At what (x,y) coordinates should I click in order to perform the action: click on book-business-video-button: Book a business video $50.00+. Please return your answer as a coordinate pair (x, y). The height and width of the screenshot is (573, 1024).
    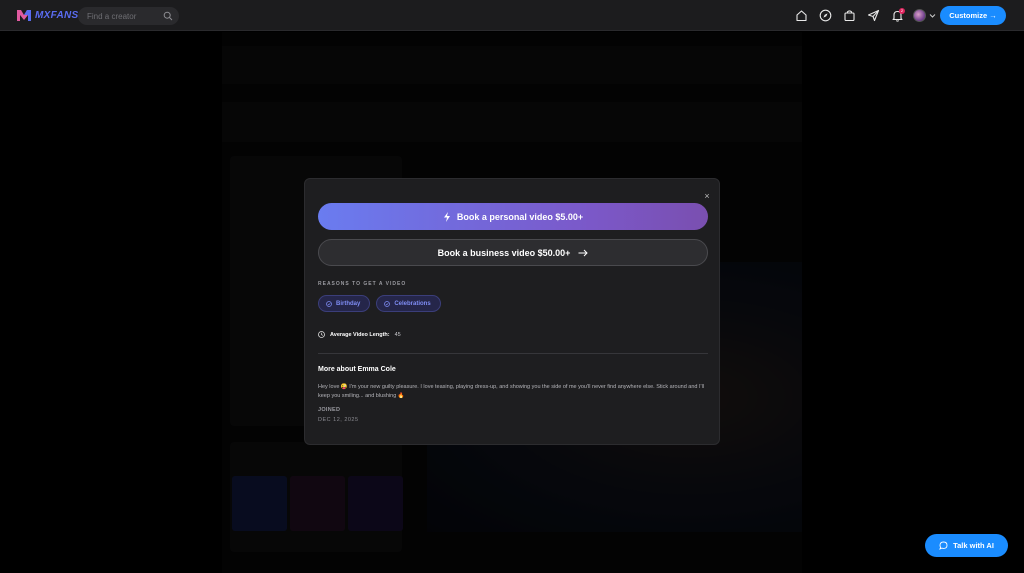
    Looking at the image, I should click on (513, 252).